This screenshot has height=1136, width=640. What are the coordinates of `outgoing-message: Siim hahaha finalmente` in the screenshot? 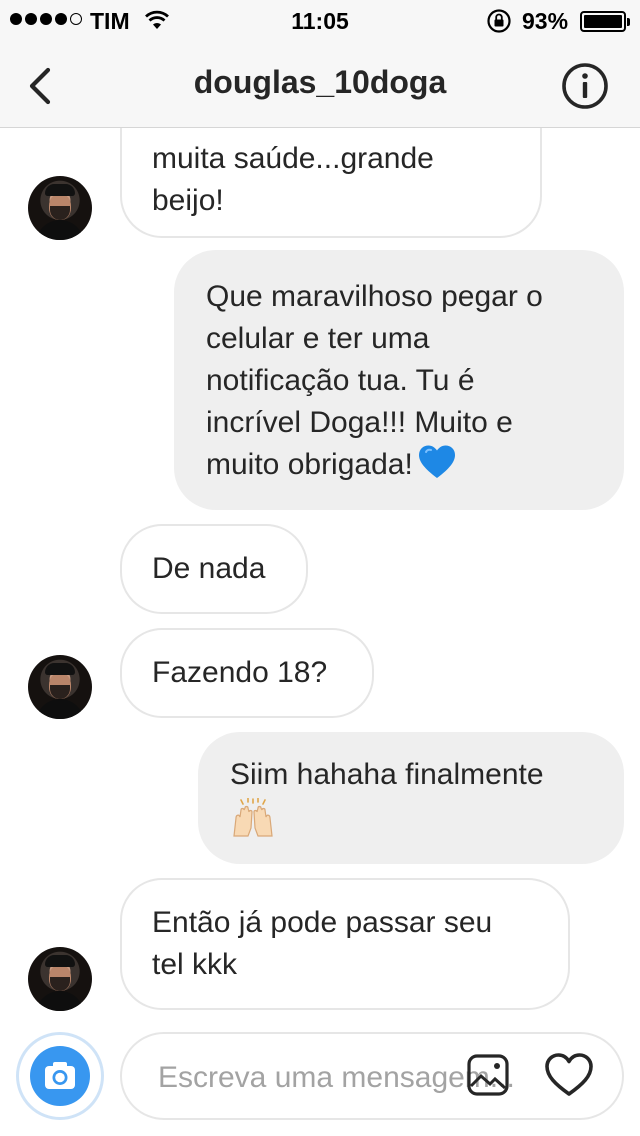 It's located at (411, 798).